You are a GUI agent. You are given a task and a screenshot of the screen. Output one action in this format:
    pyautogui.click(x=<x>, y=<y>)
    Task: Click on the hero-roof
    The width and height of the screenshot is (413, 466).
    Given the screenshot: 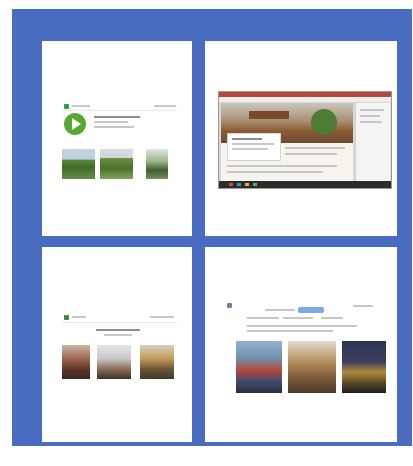 What is the action you would take?
    pyautogui.click(x=269, y=115)
    